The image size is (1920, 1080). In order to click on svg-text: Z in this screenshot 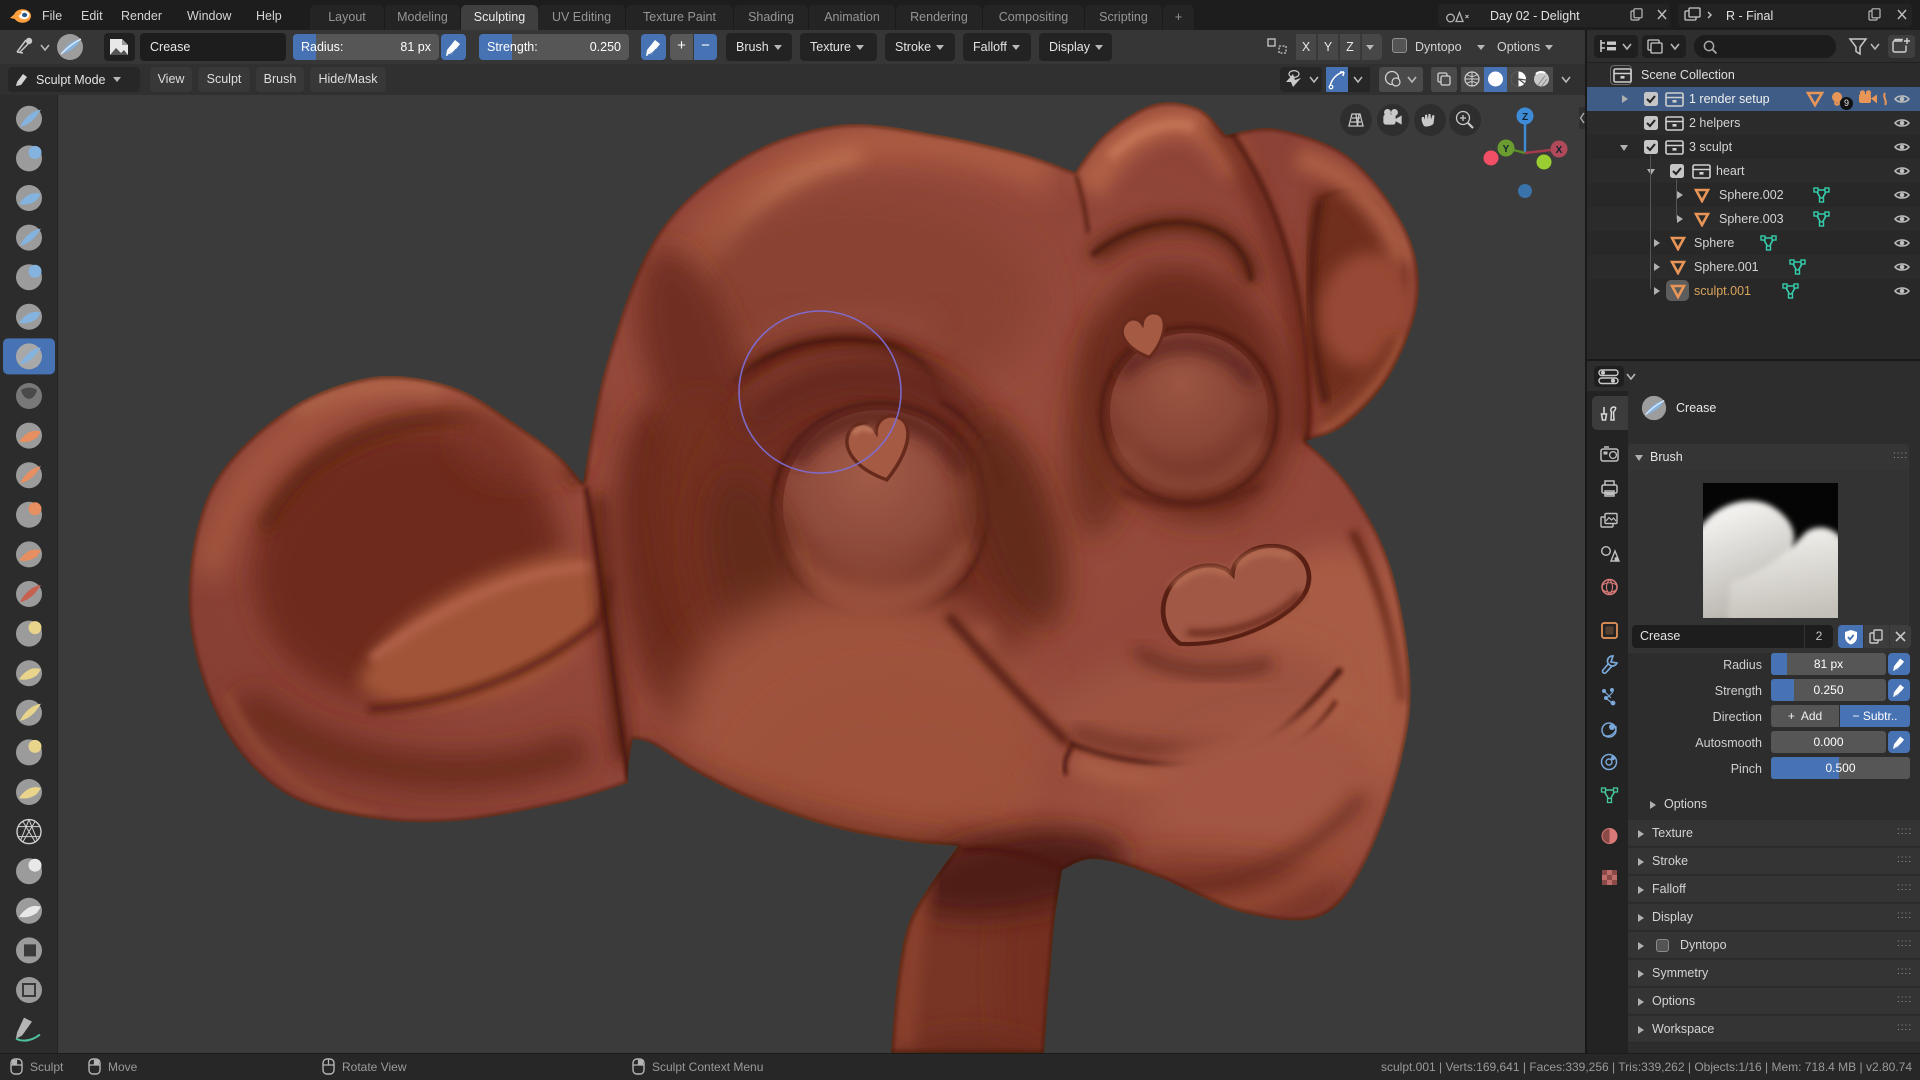, I will do `click(1525, 117)`.